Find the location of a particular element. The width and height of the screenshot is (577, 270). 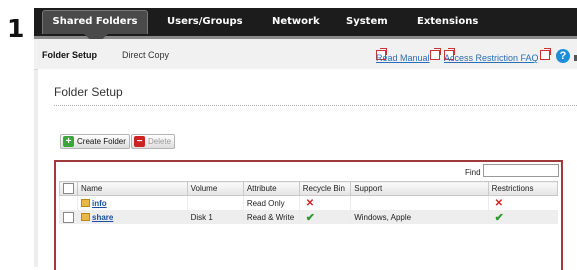

recycle-cell: ✕ is located at coordinates (324, 202).